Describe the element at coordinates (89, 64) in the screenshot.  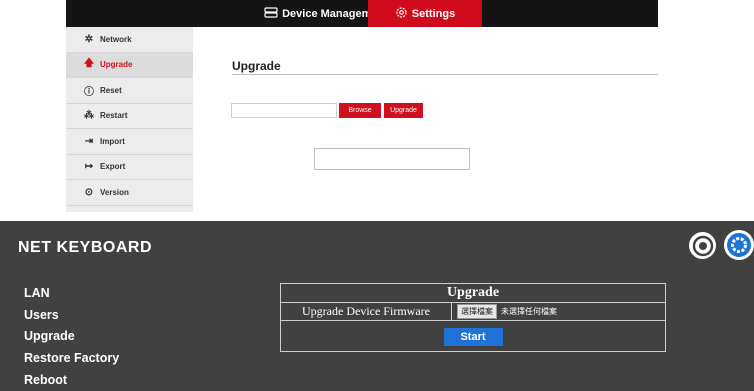
I see `arrow-up-icon: 🡅` at that location.